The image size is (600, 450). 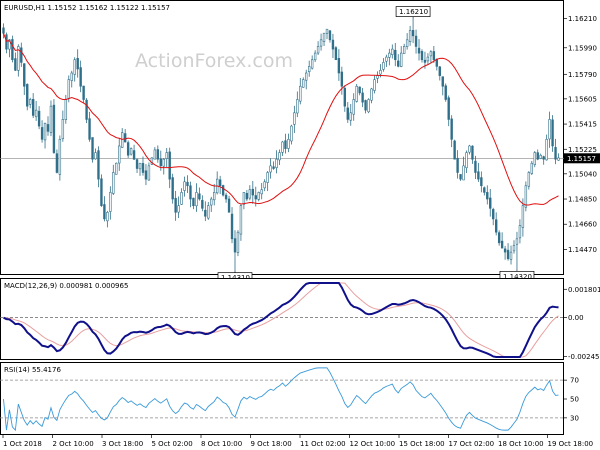 What do you see at coordinates (582, 99) in the screenshot?
I see `price-tick-label: 1.15605` at bounding box center [582, 99].